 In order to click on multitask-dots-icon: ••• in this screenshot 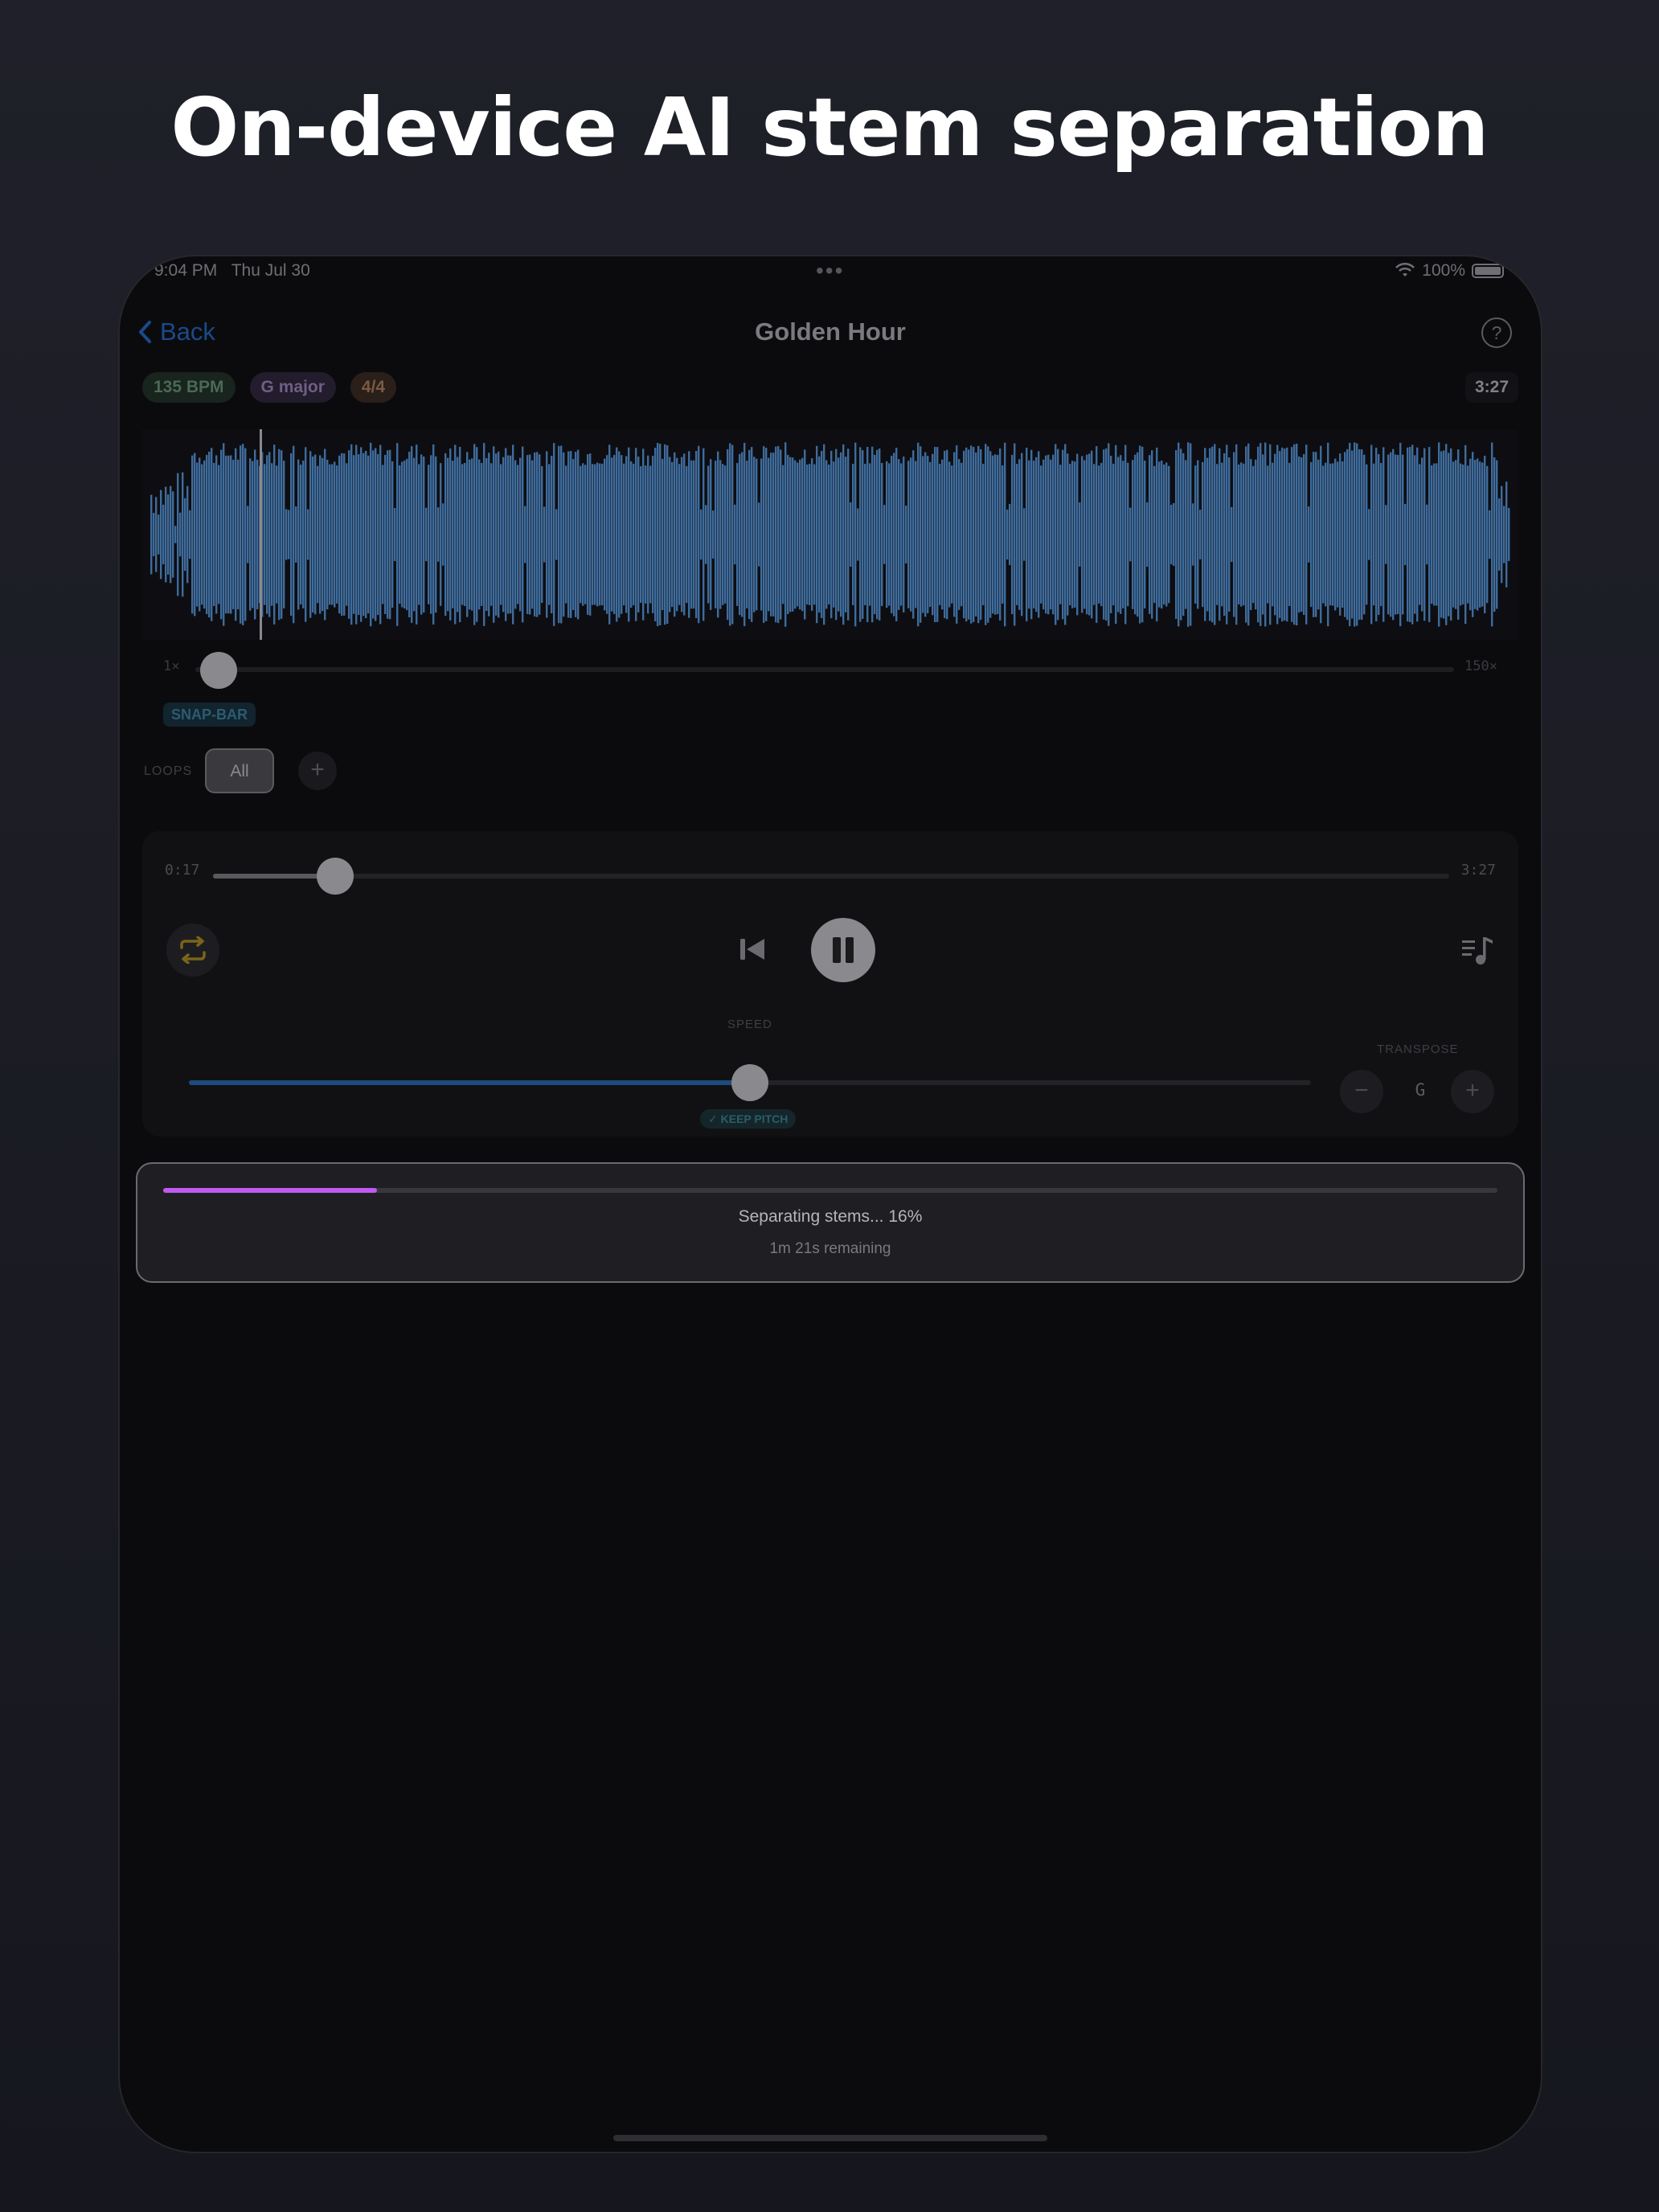, I will do `click(830, 271)`.